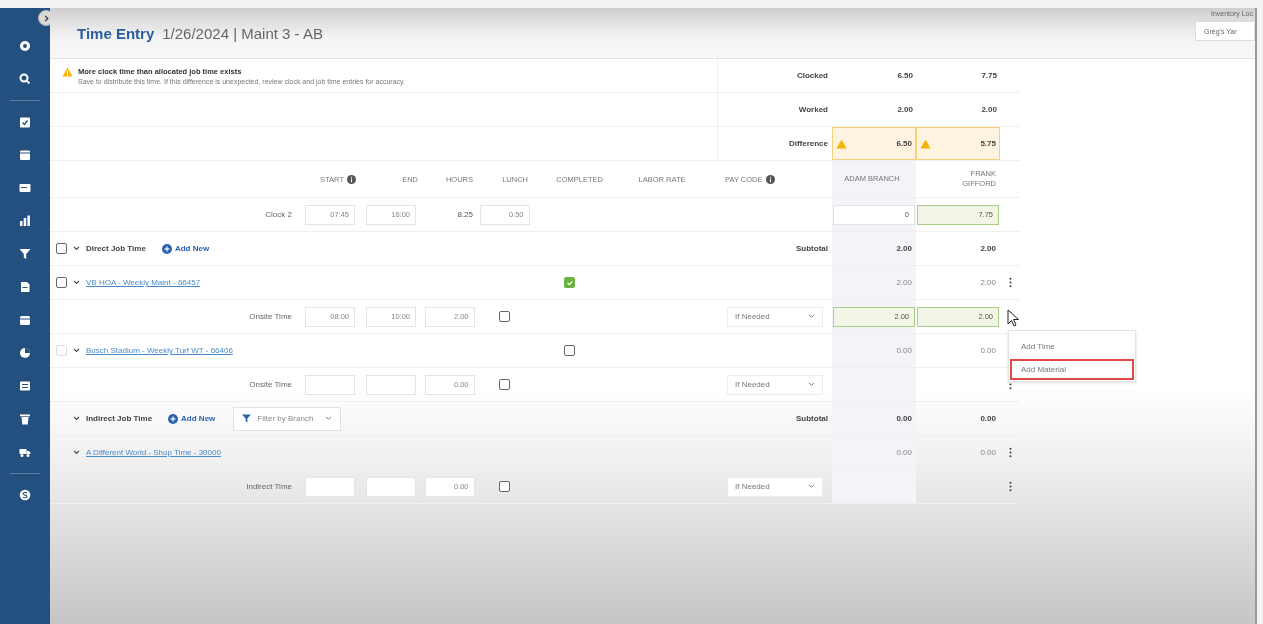 Image resolution: width=1263 pixels, height=624 pixels. Describe the element at coordinates (465, 215) in the screenshot. I see `hours-value: 8.25` at that location.